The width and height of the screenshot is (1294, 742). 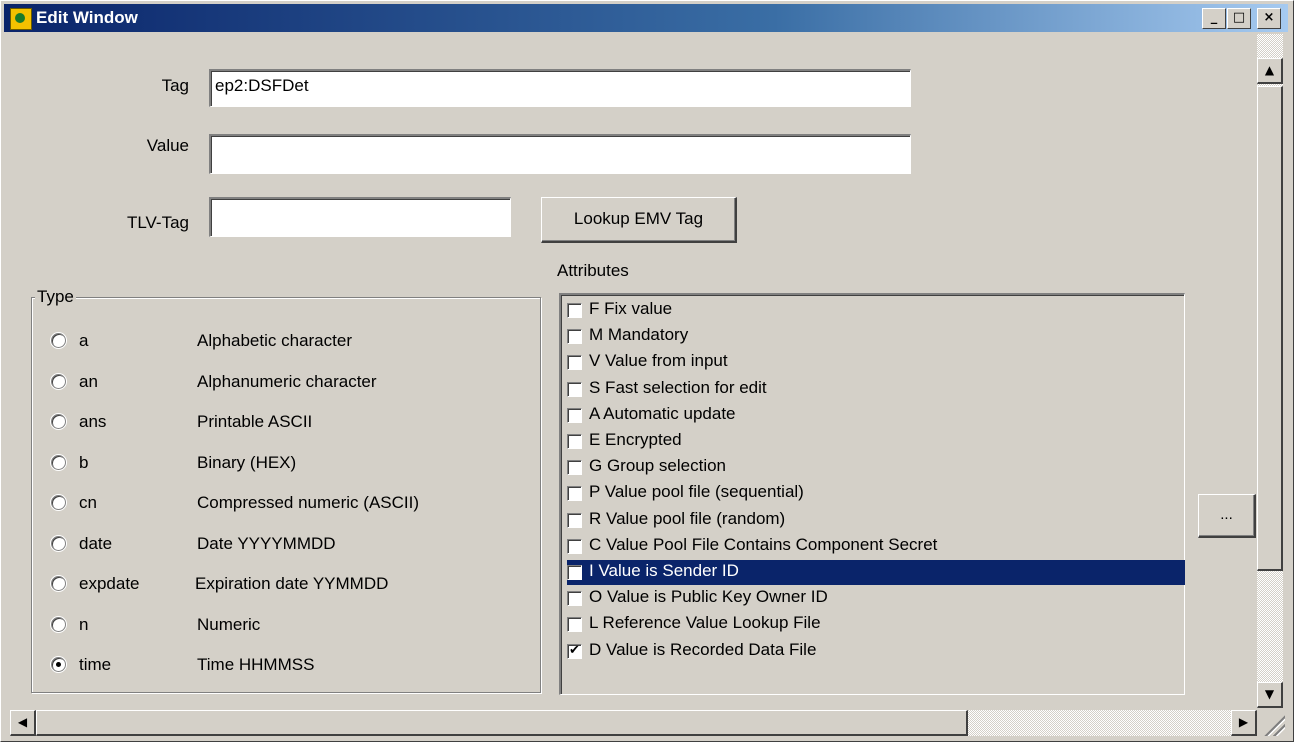 I want to click on checkbox-checked: ✔, so click(x=574, y=651).